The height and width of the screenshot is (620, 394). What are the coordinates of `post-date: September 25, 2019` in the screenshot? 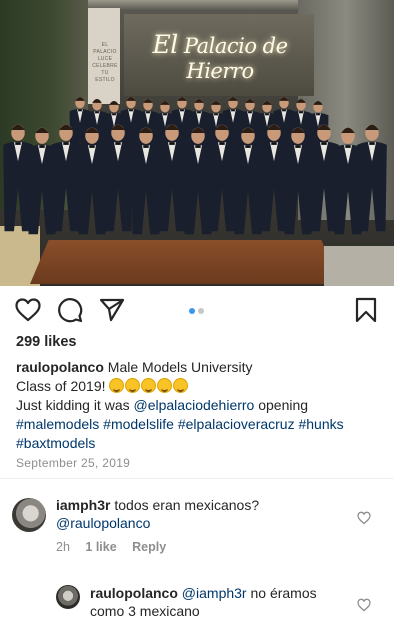 It's located at (73, 463).